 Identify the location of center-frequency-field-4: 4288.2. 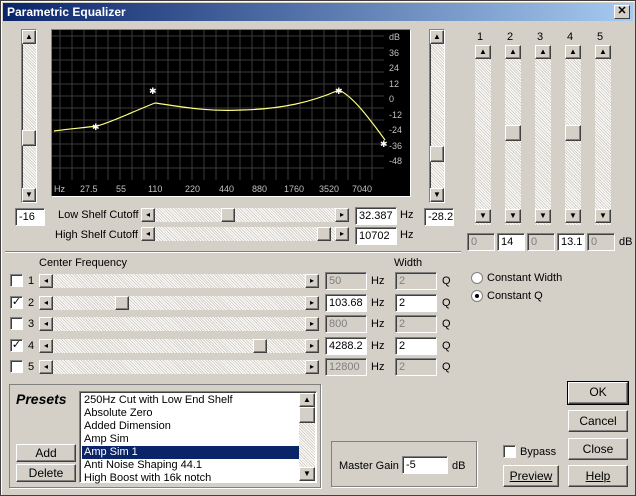
(346, 345).